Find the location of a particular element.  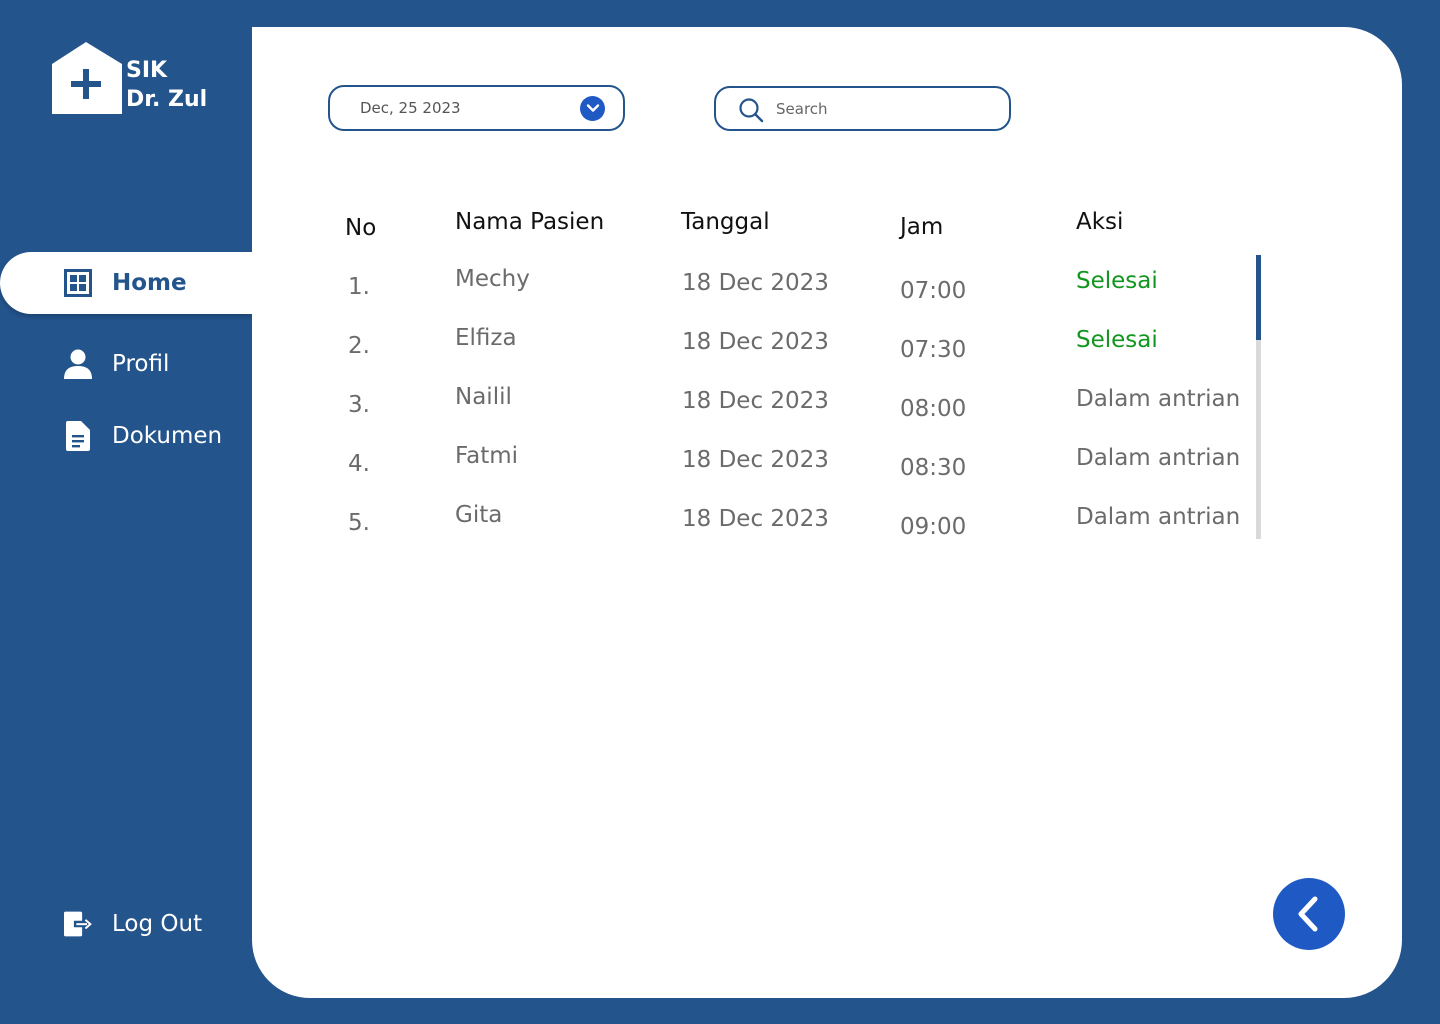

app-logo: SIK Dr. Zul is located at coordinates (140, 82).